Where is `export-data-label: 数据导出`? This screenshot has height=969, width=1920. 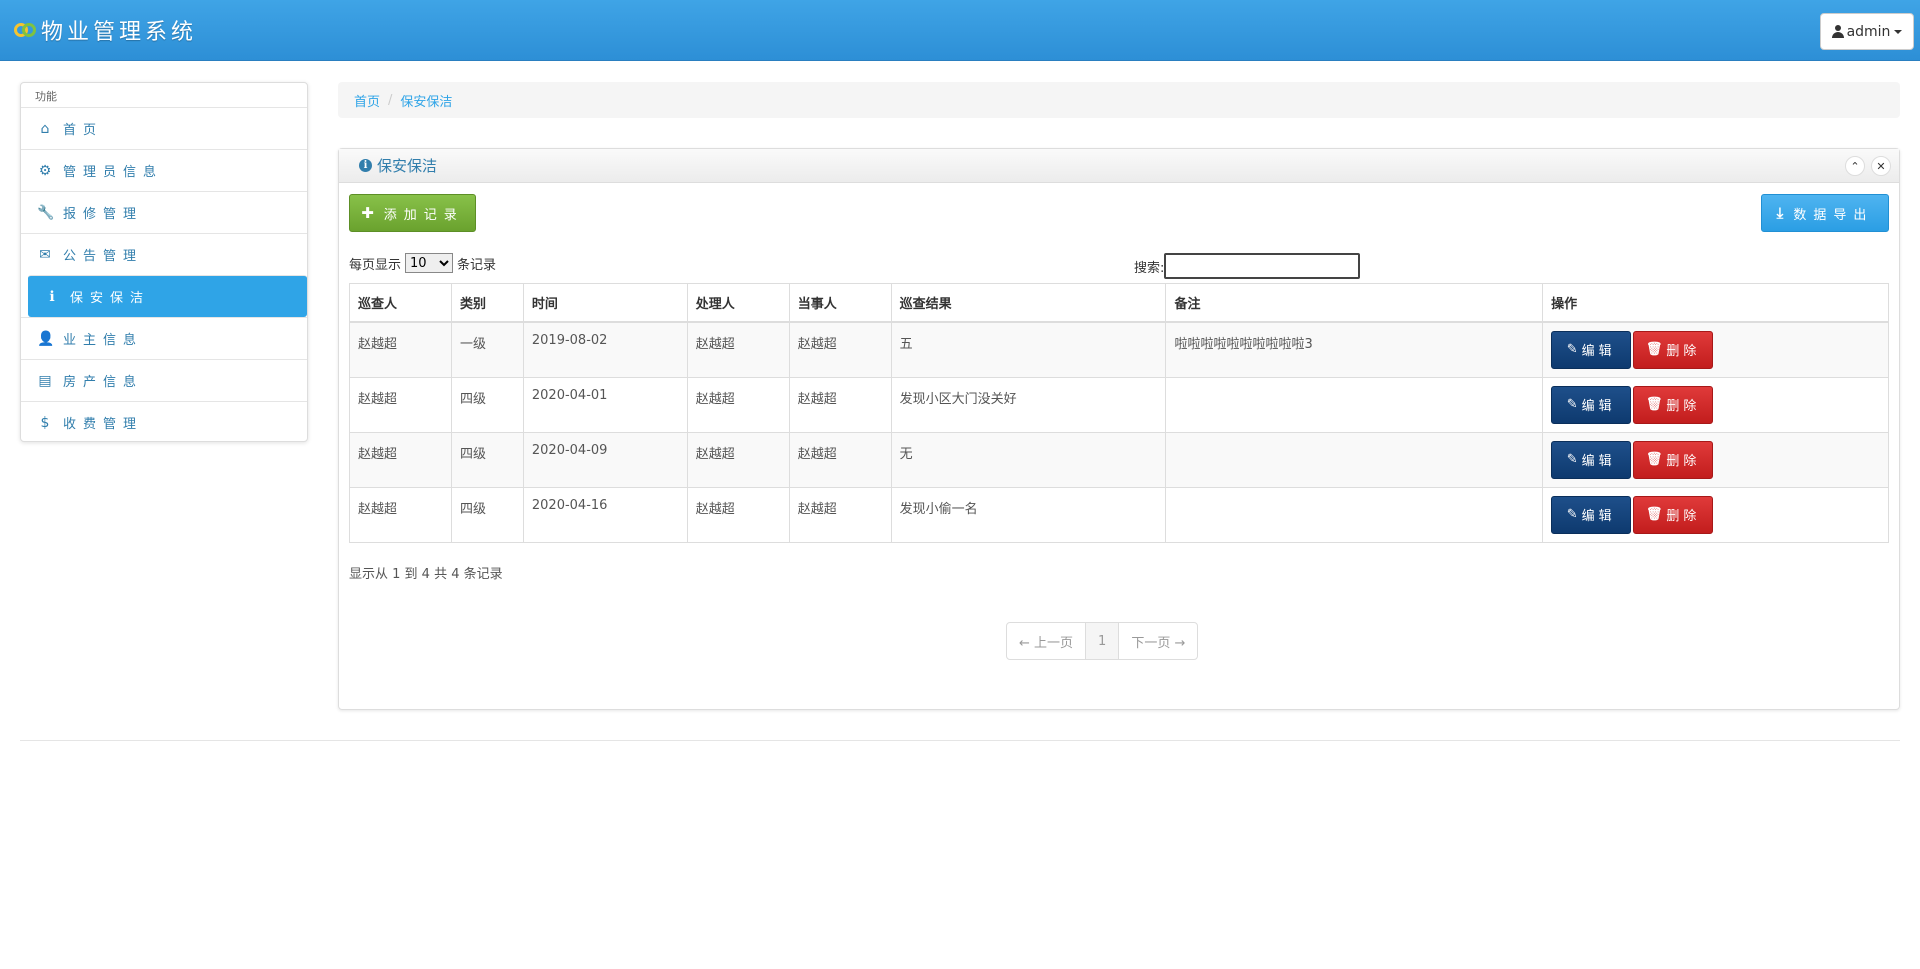 export-data-label: 数据导出 is located at coordinates (1833, 215).